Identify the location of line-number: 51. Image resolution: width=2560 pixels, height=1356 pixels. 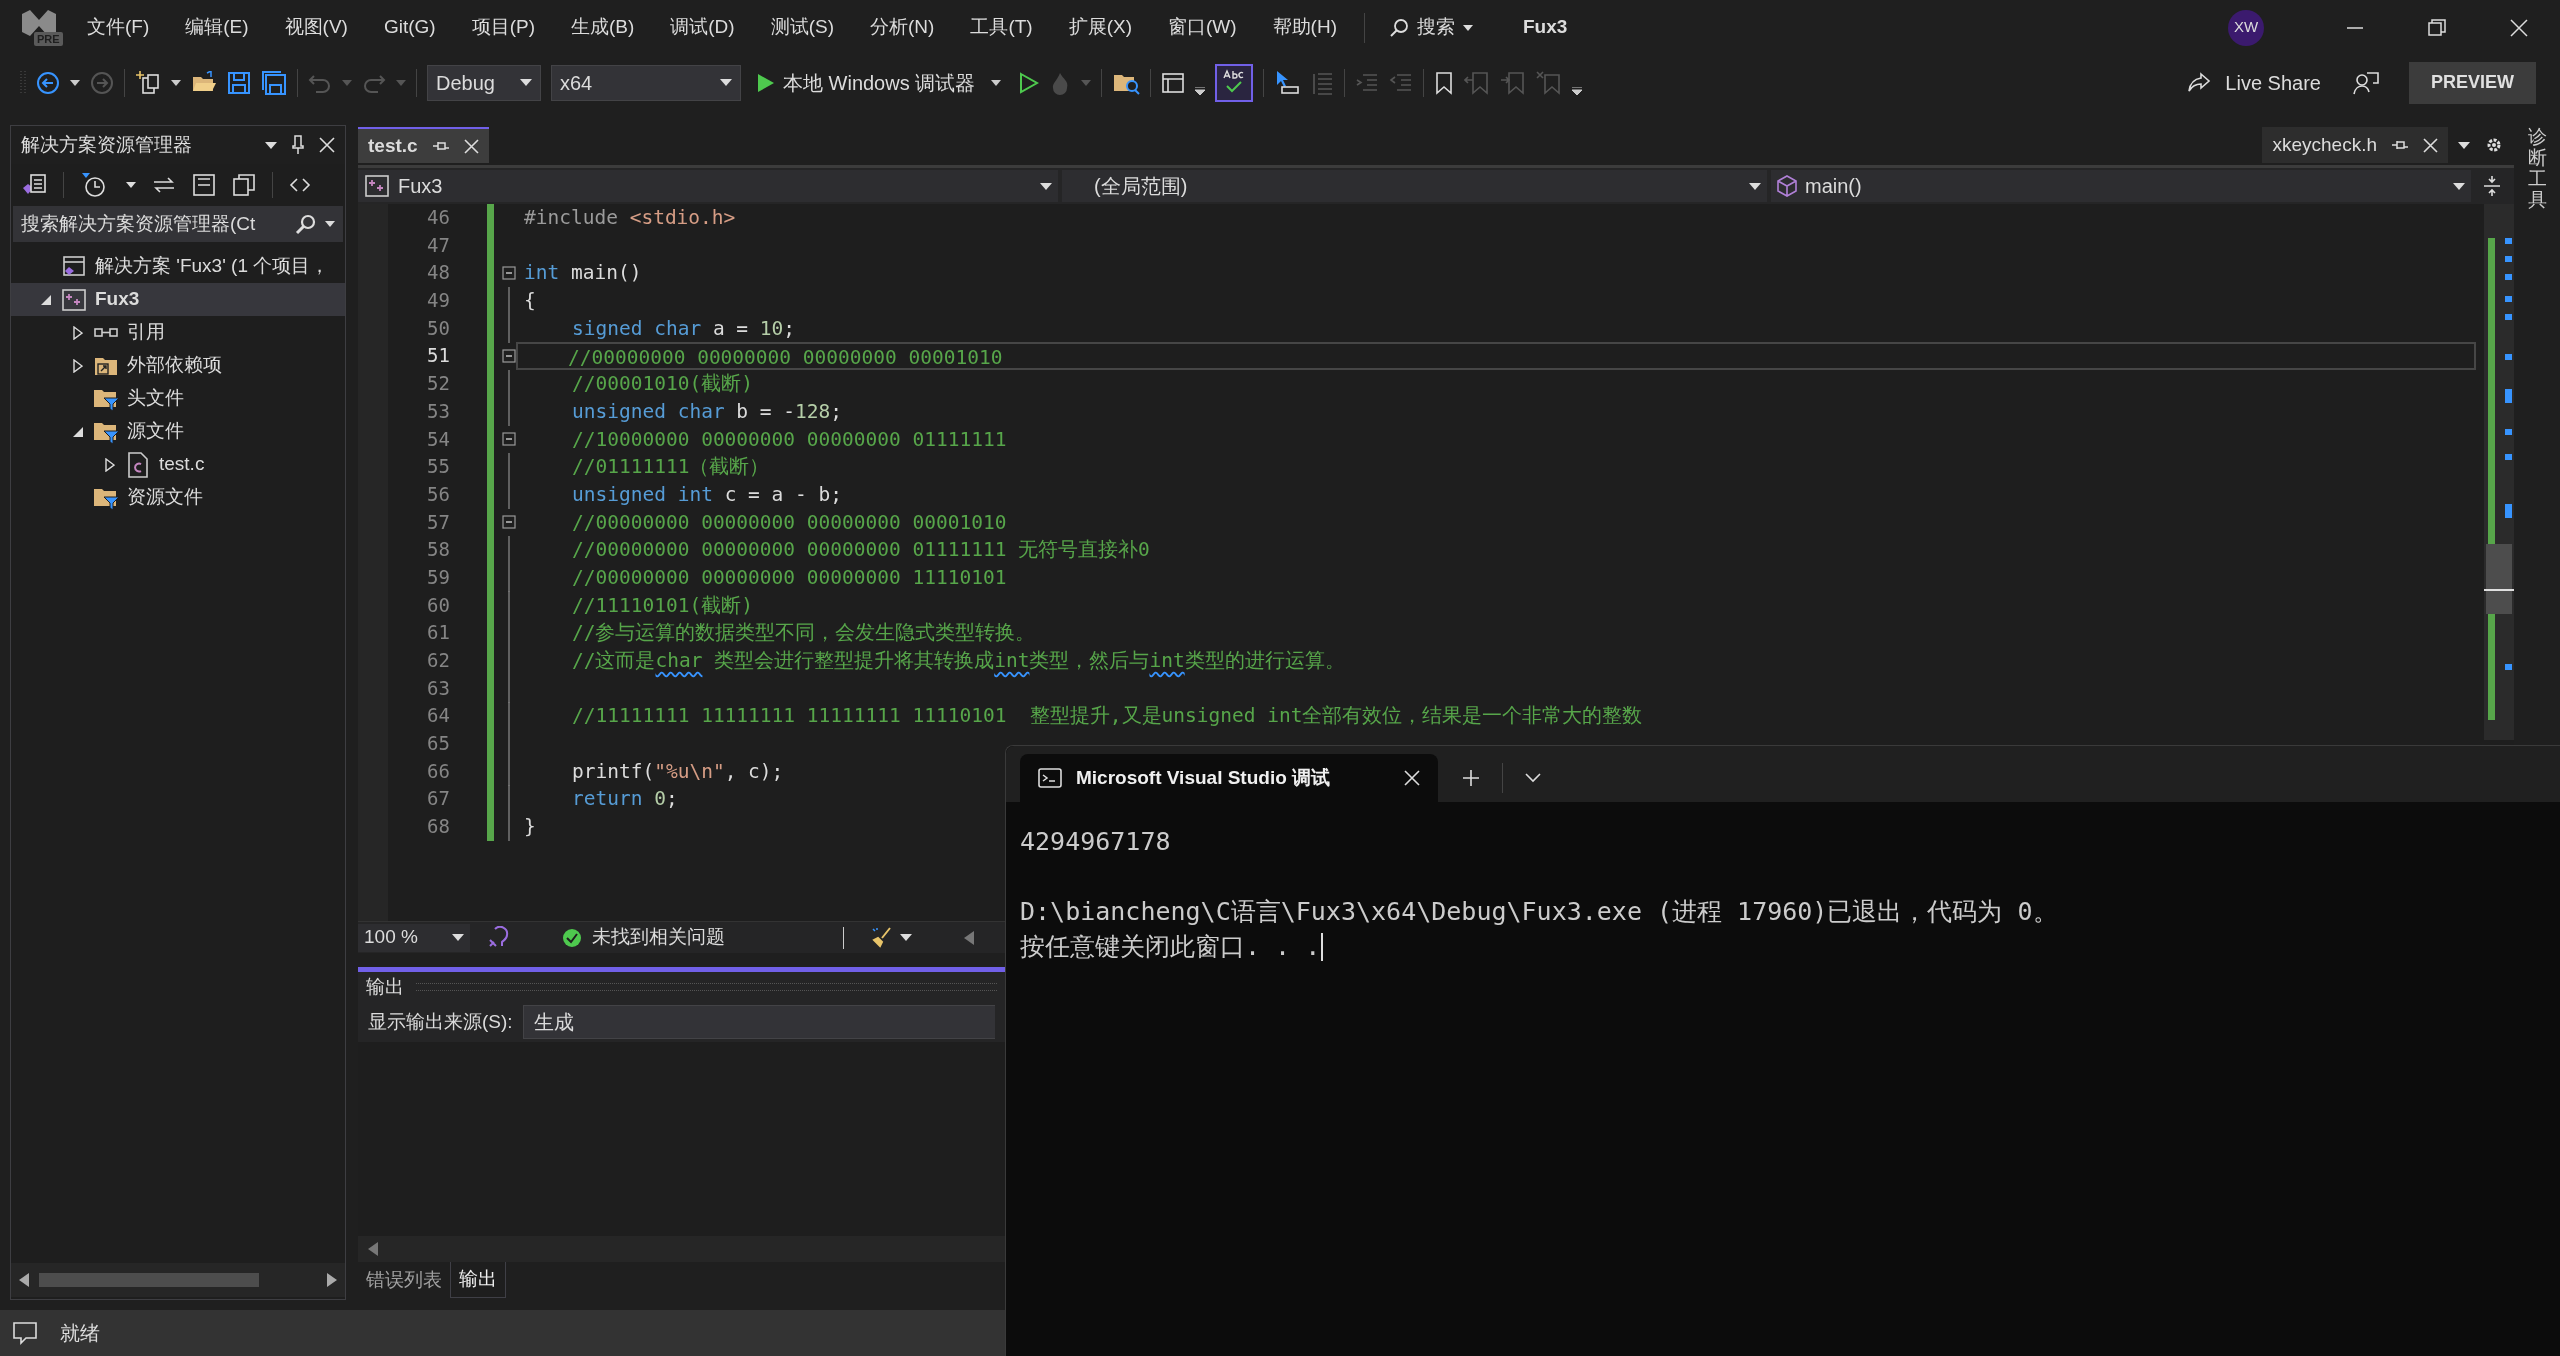
(438, 356).